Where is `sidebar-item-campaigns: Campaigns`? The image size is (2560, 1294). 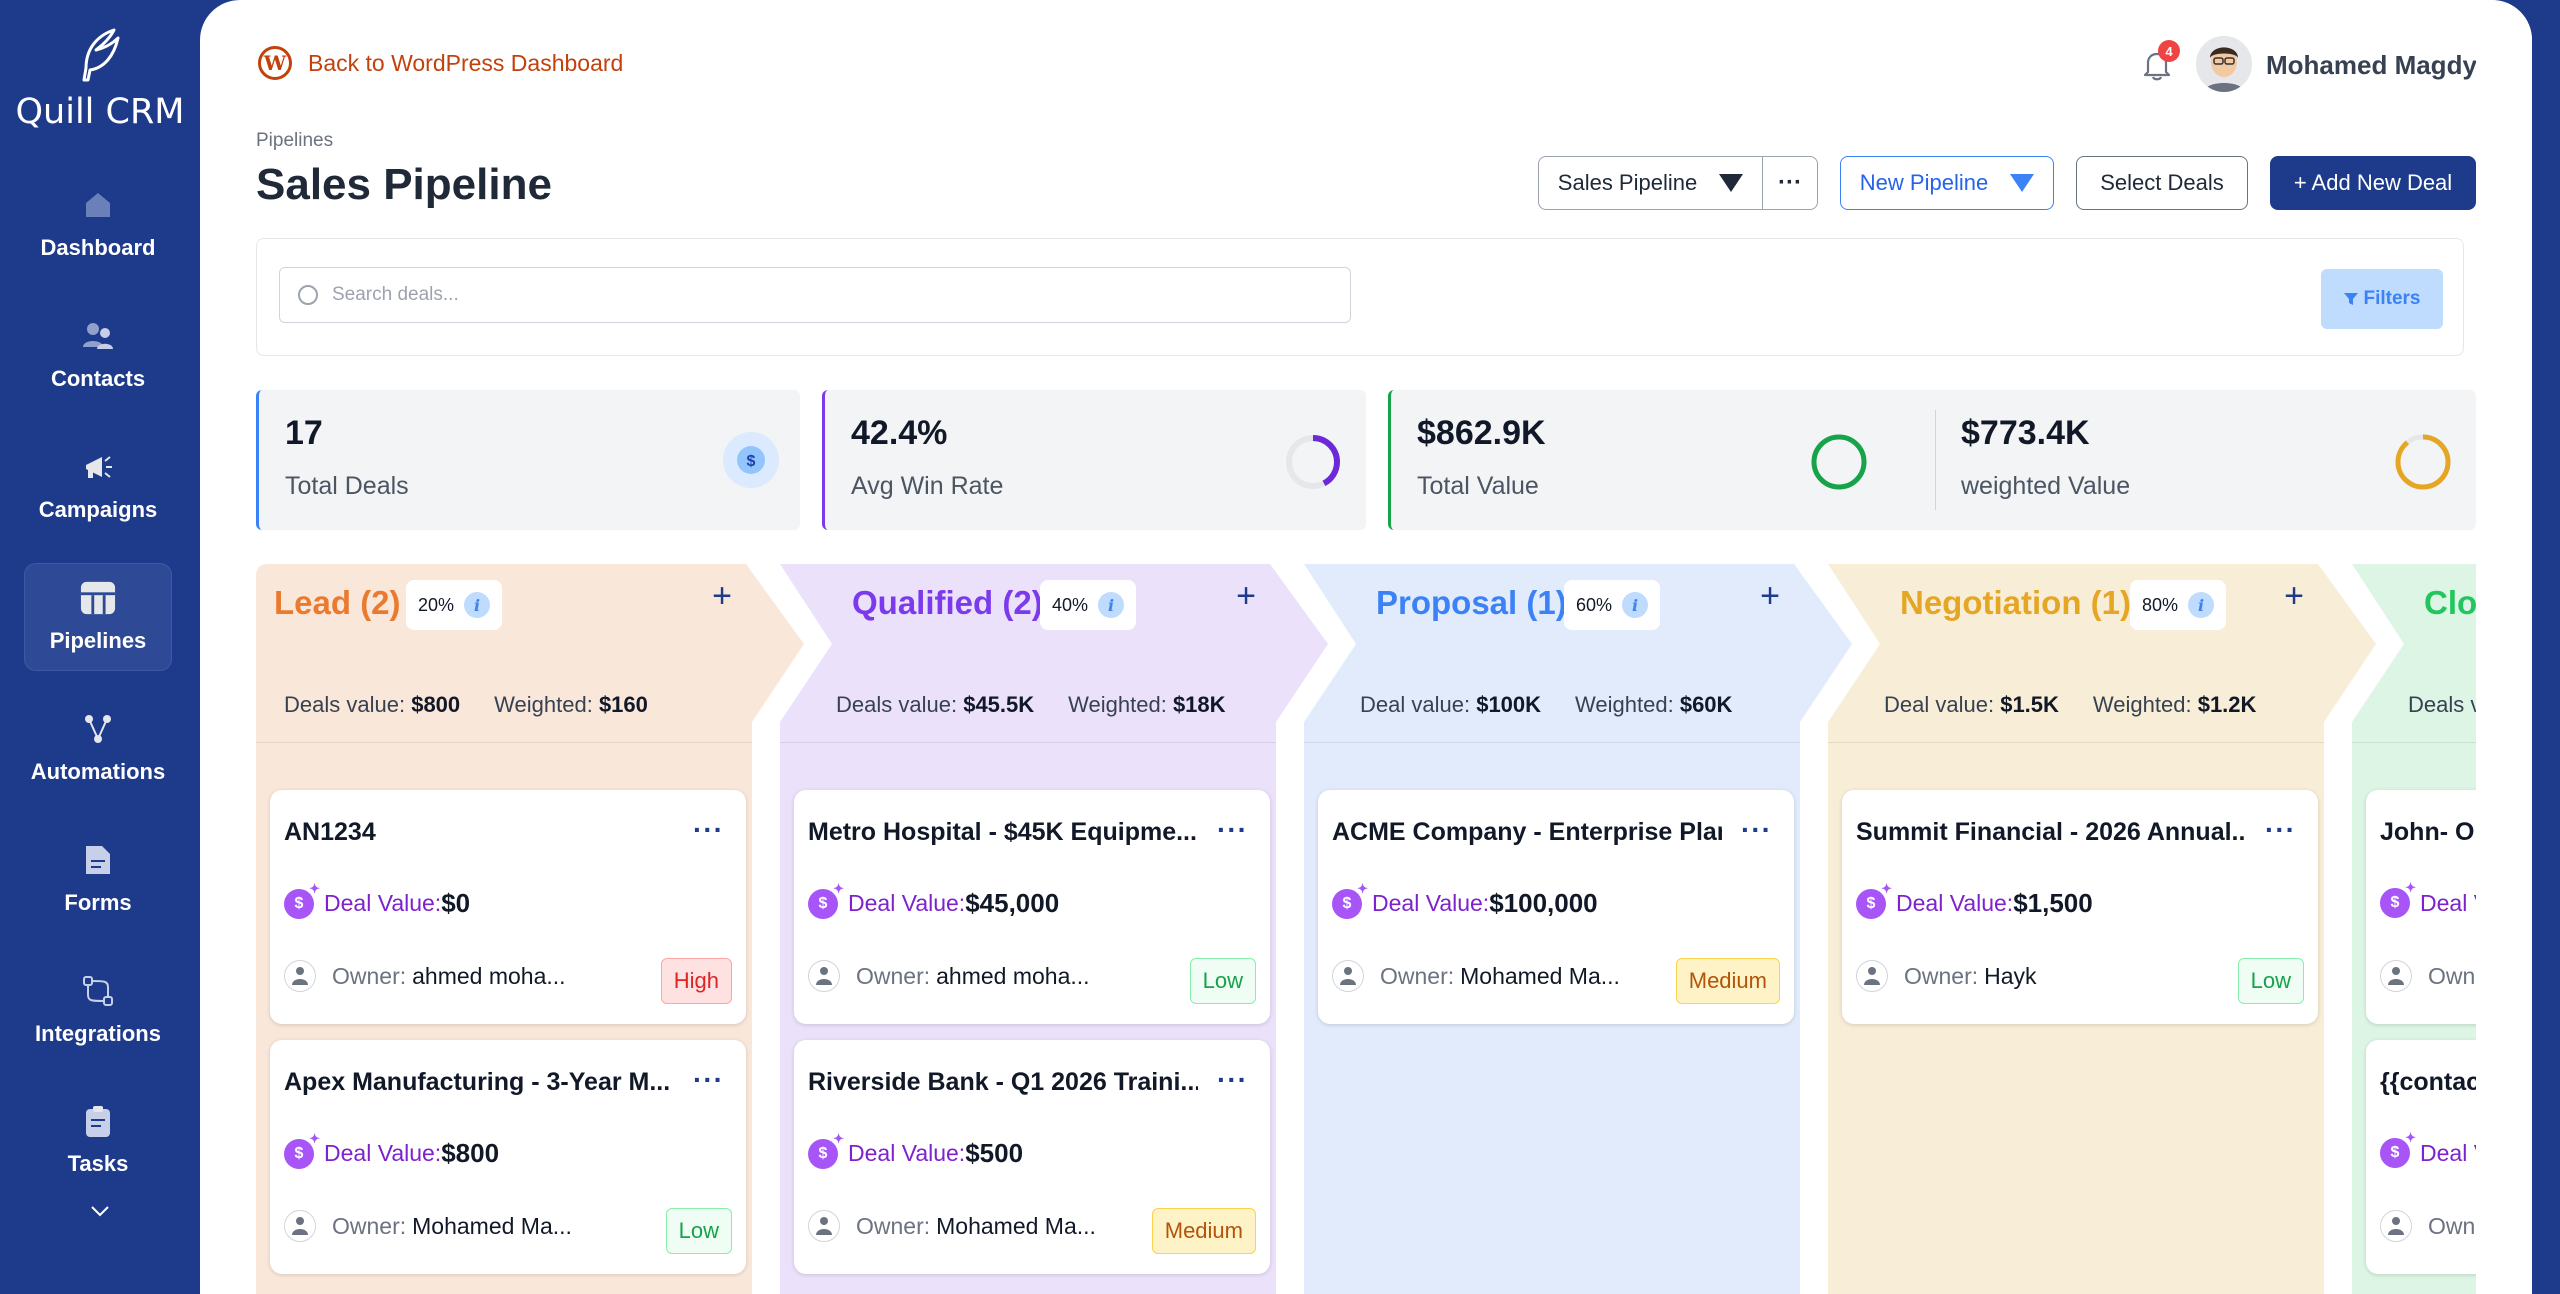 sidebar-item-campaigns: Campaigns is located at coordinates (98, 486).